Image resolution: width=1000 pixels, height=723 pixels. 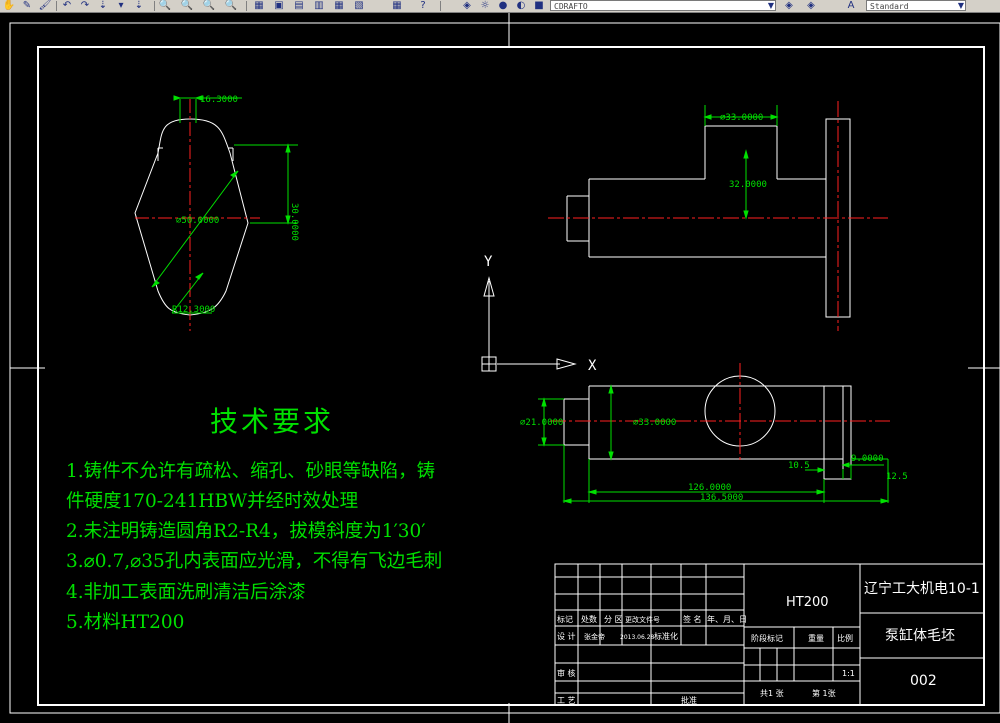 What do you see at coordinates (666, 636) in the screenshot?
I see `standardize-label: 标准化` at bounding box center [666, 636].